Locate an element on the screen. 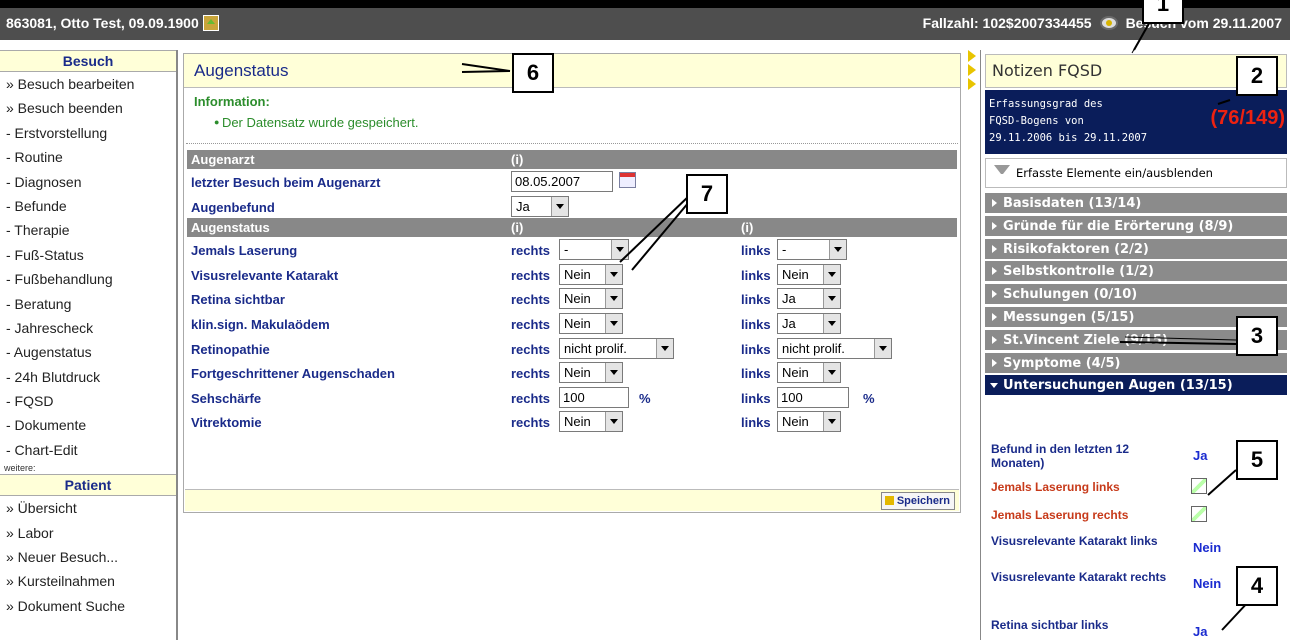 The image size is (1290, 640). patient-info: 863081, Otto Test, 09.09.1900 is located at coordinates (102, 23).